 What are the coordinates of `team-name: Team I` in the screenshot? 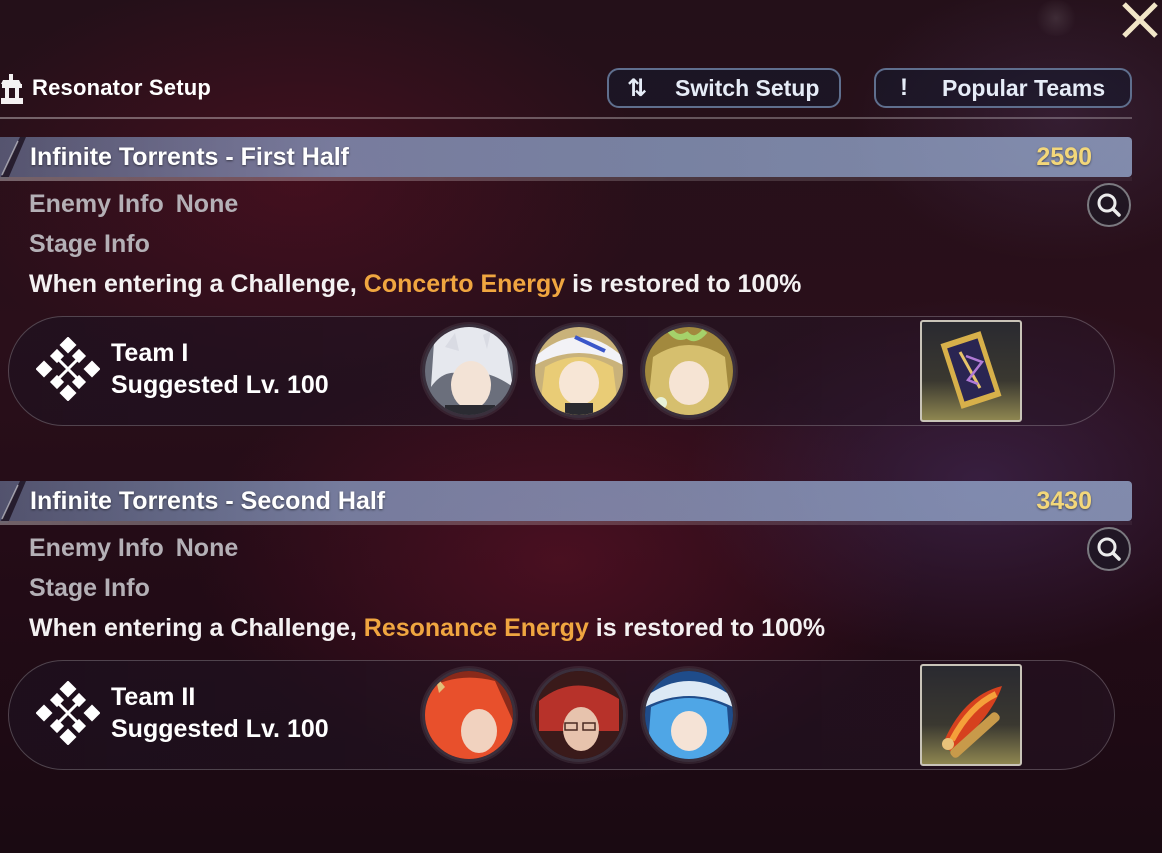 It's located at (150, 353).